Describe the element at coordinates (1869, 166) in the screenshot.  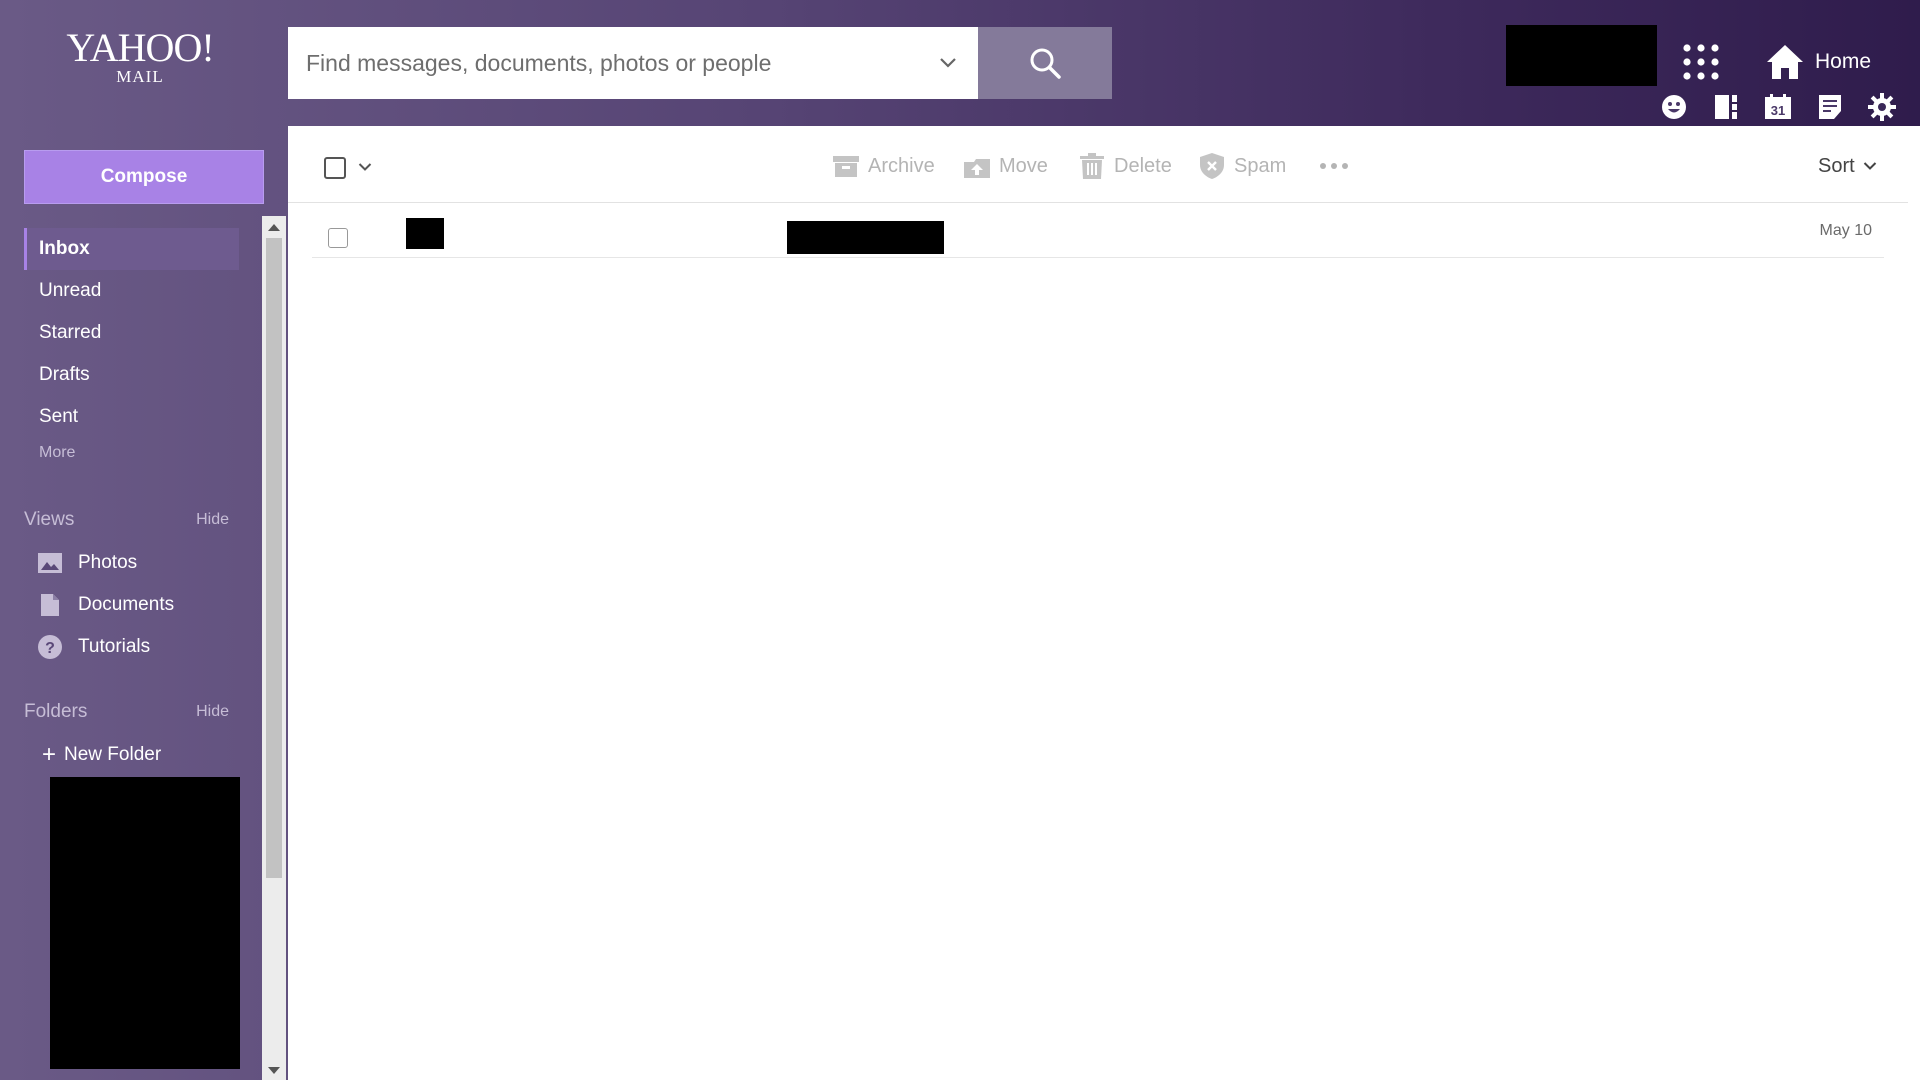
I see `sort-chevron-icon` at that location.